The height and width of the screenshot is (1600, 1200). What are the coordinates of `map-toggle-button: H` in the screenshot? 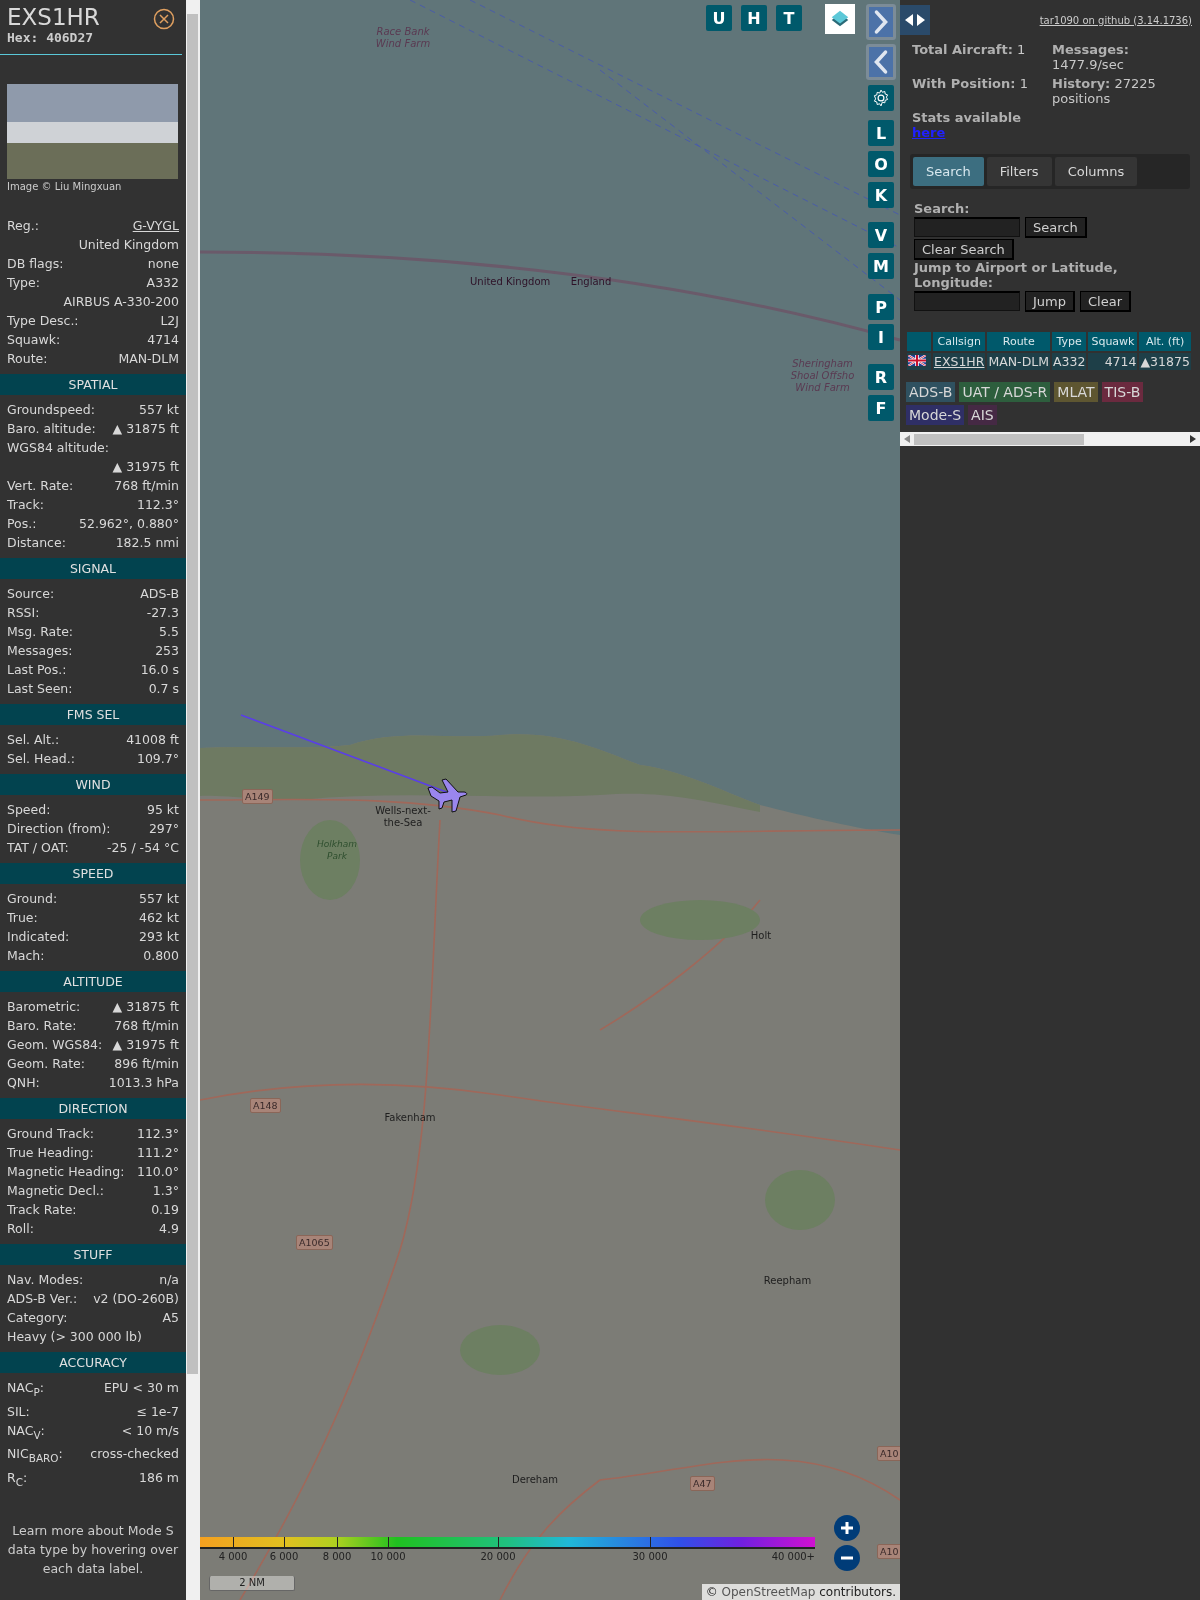 It's located at (754, 18).